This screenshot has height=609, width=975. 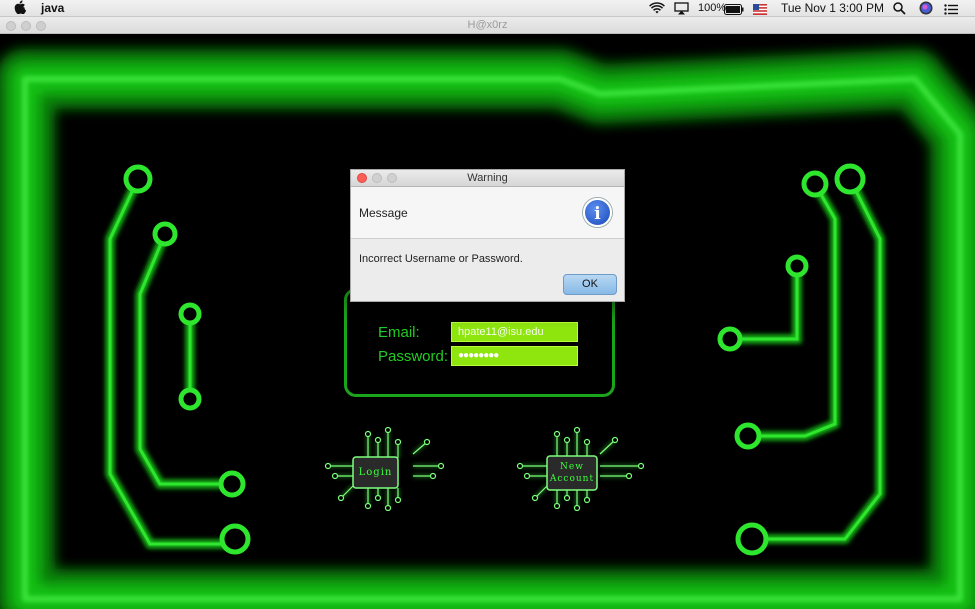 I want to click on new-account-label-line1: New, so click(x=572, y=467).